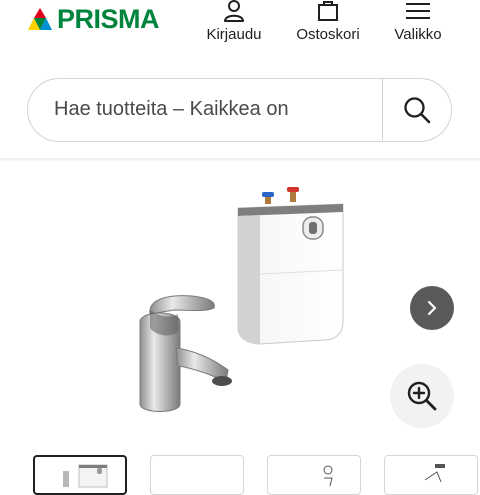 The height and width of the screenshot is (495, 480). I want to click on login-button: Kirjaudu, so click(234, 22).